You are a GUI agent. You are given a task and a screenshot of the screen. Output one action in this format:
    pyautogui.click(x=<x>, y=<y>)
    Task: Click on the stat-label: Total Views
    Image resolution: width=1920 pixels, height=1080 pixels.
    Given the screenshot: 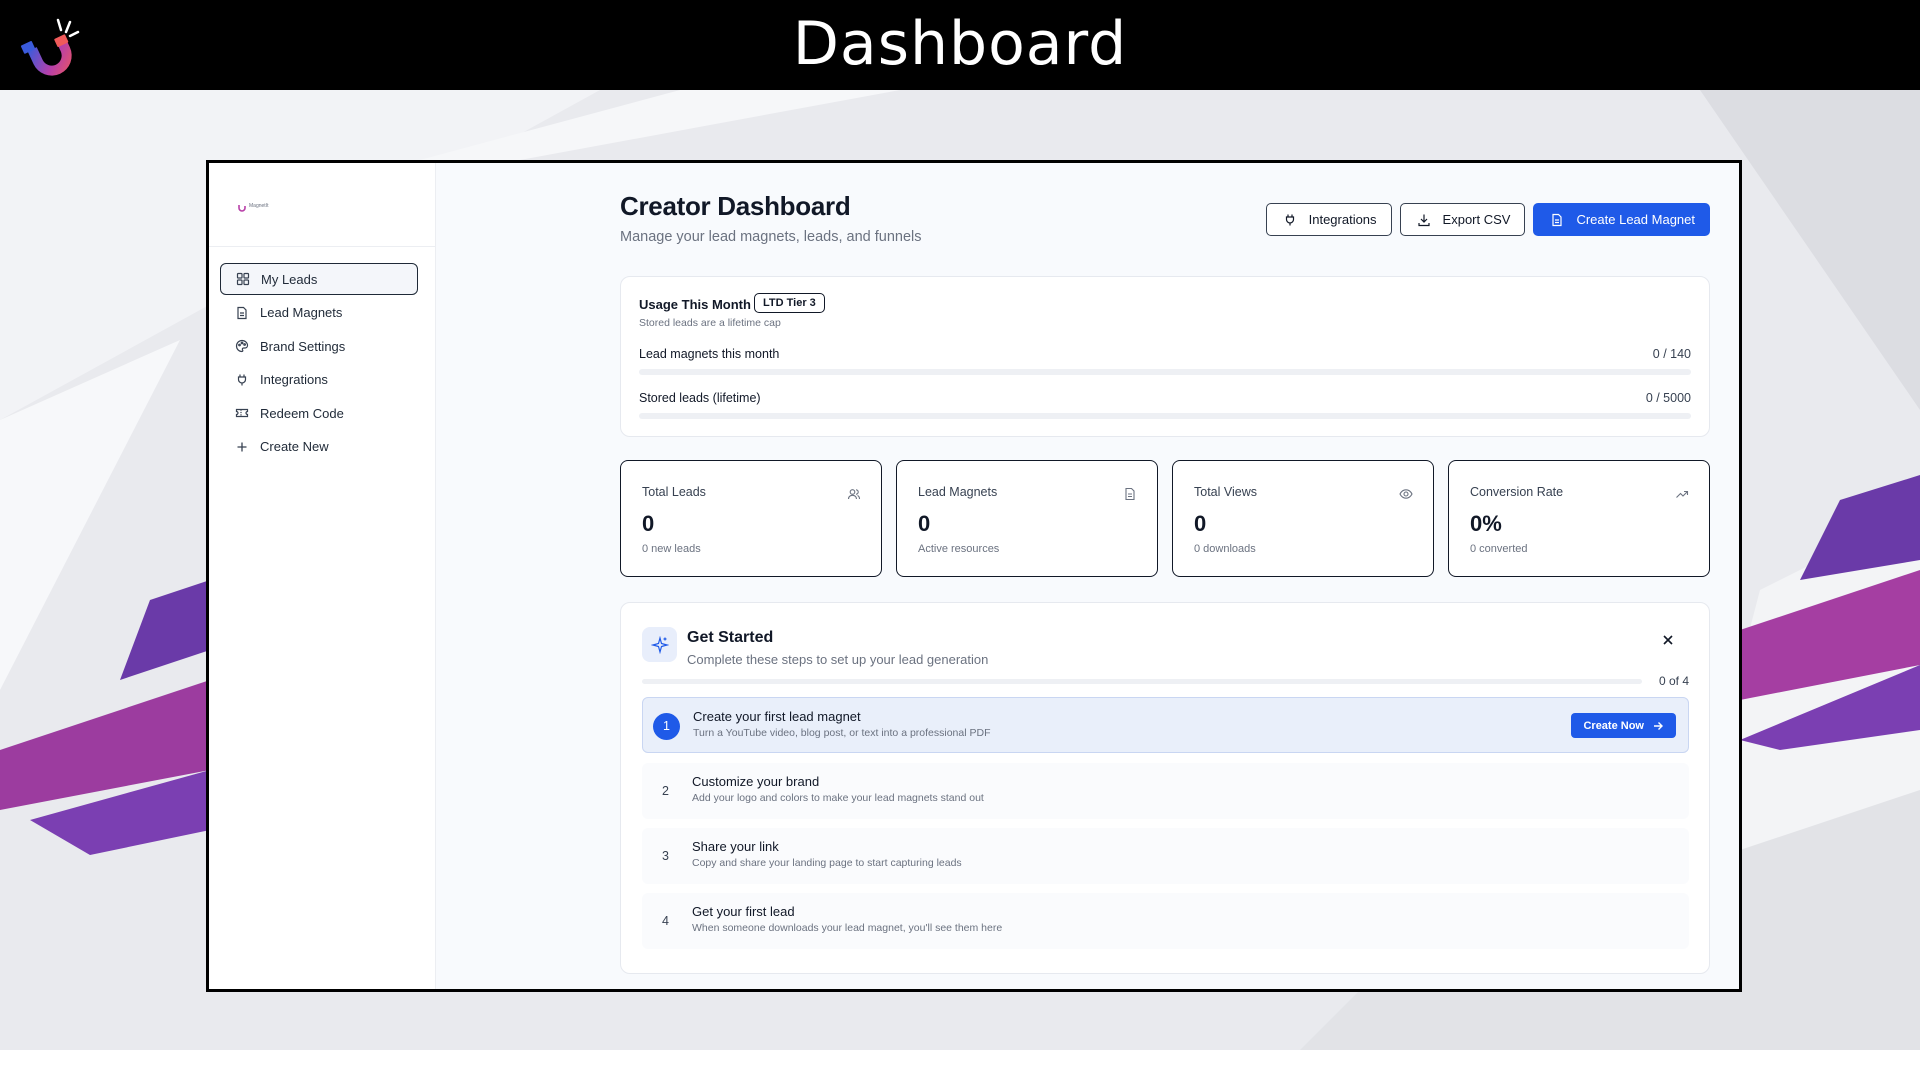 What is the action you would take?
    pyautogui.click(x=1225, y=492)
    